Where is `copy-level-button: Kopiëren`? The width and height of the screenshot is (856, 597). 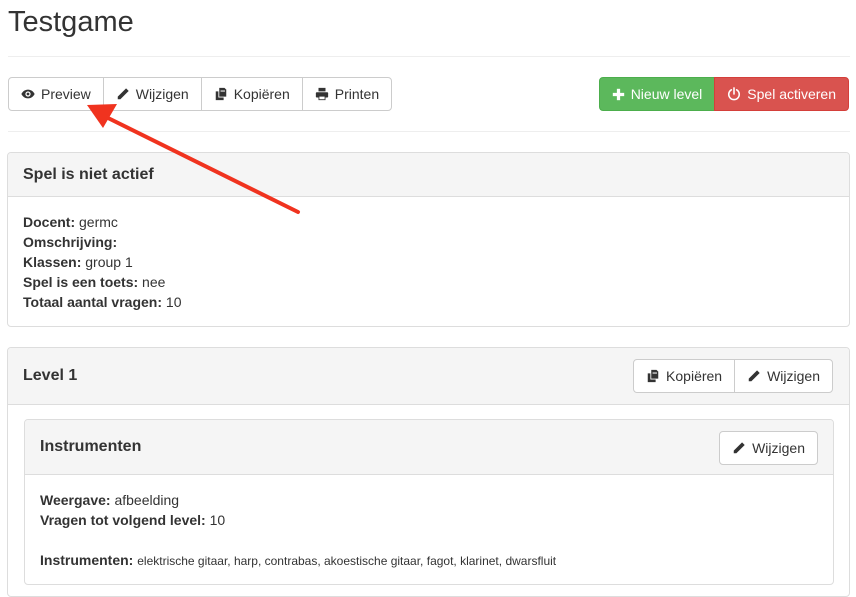 copy-level-button: Kopiëren is located at coordinates (684, 376).